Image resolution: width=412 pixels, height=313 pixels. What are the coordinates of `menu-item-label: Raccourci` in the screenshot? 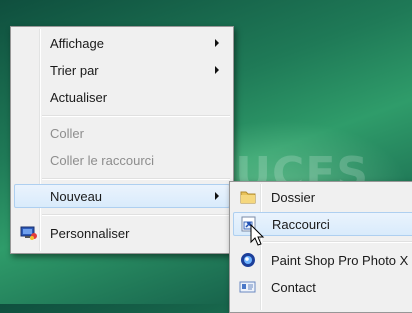 It's located at (301, 224).